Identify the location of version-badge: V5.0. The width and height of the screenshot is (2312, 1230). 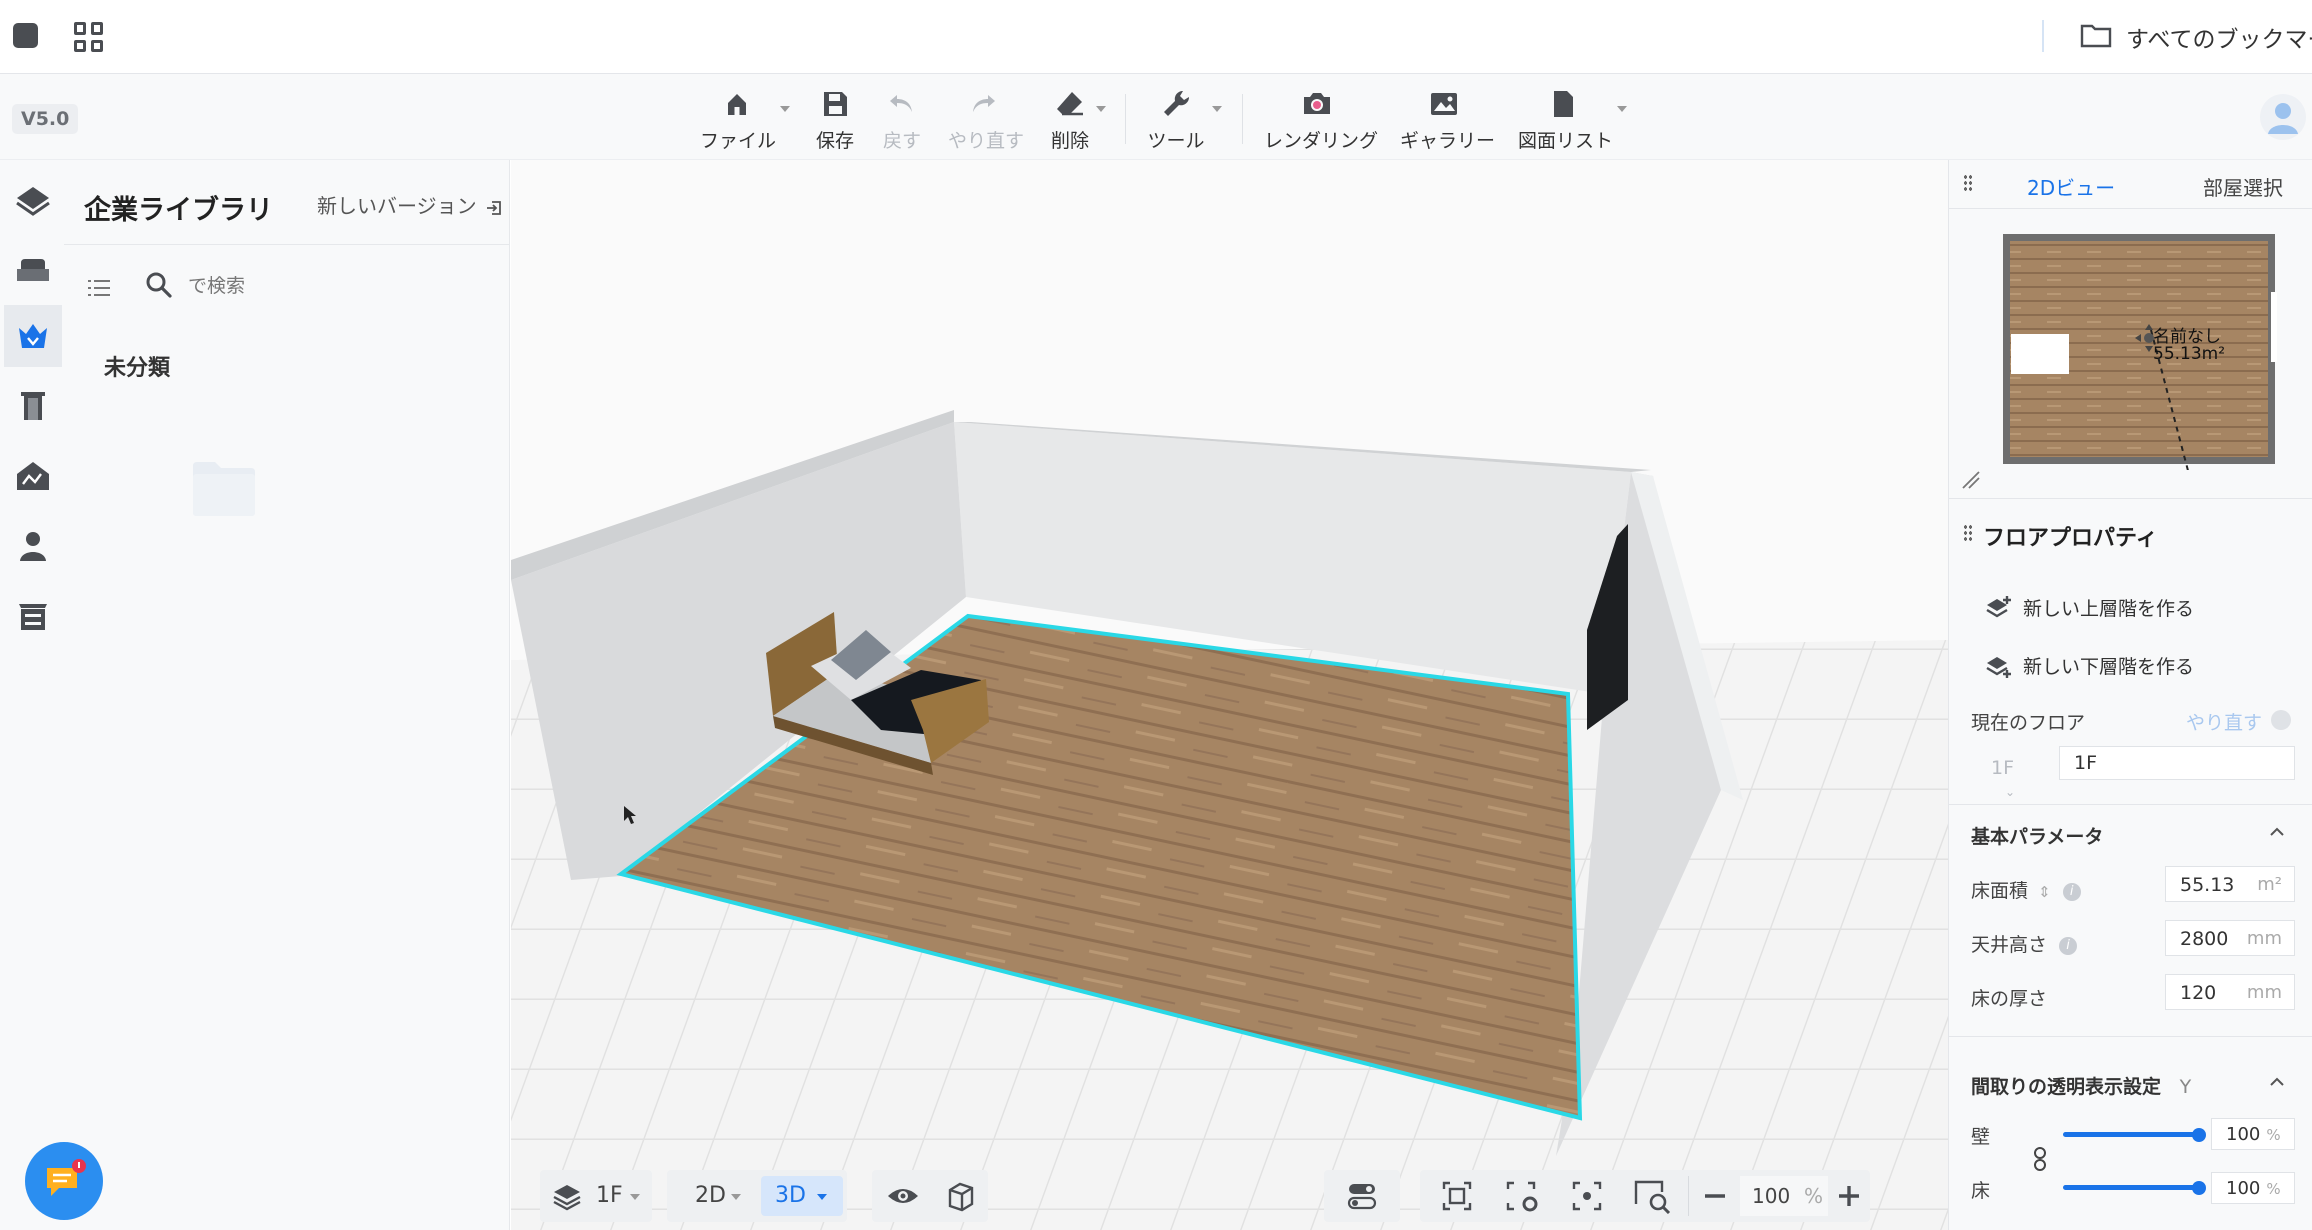
(45, 119).